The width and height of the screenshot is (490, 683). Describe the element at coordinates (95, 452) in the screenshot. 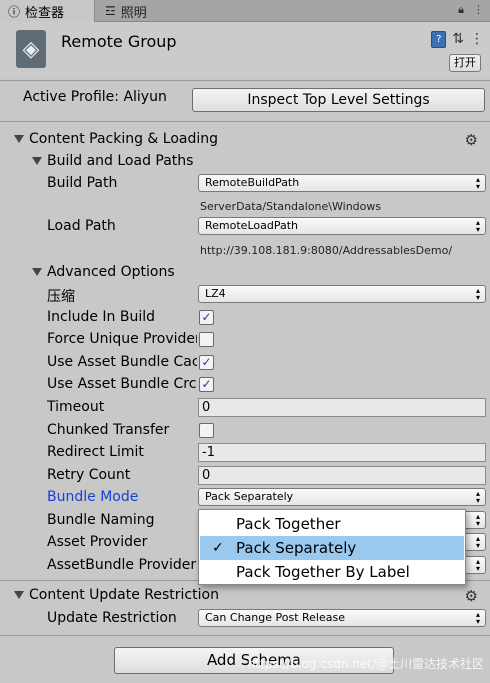

I see `redirect-limit-label: Redirect Limit` at that location.